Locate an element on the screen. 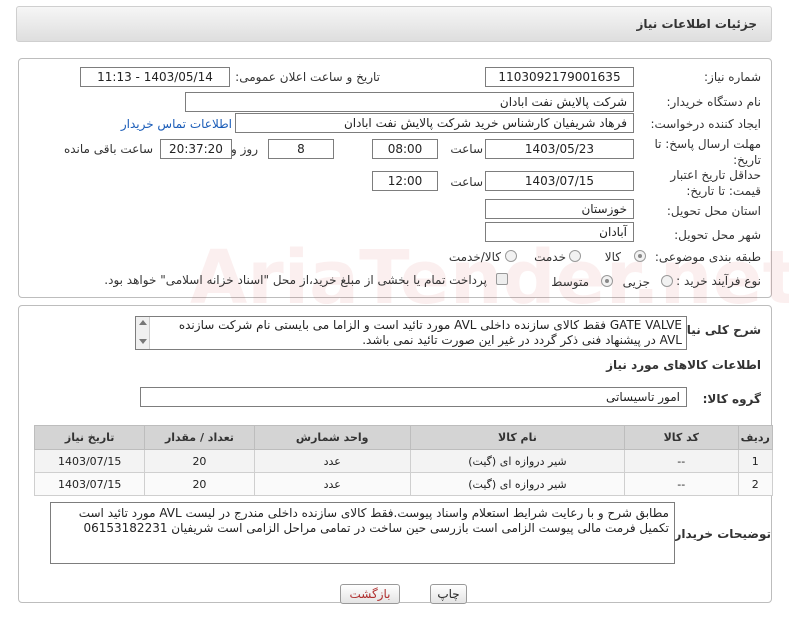 The width and height of the screenshot is (789, 620). remaining-label: ساعت باقی مانده is located at coordinates (108, 149).